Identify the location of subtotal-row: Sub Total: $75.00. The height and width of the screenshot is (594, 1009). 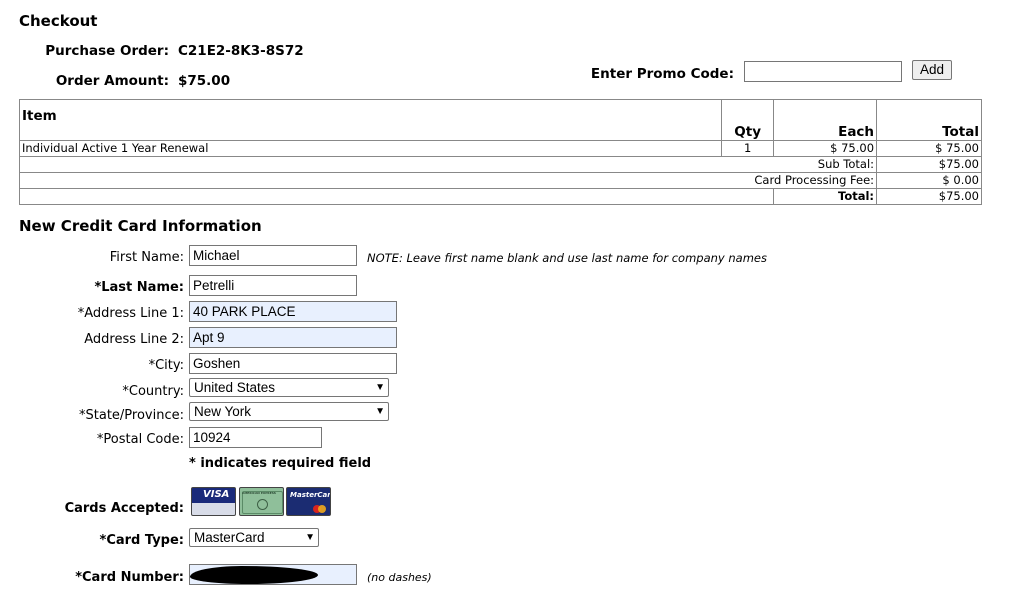
(500, 164).